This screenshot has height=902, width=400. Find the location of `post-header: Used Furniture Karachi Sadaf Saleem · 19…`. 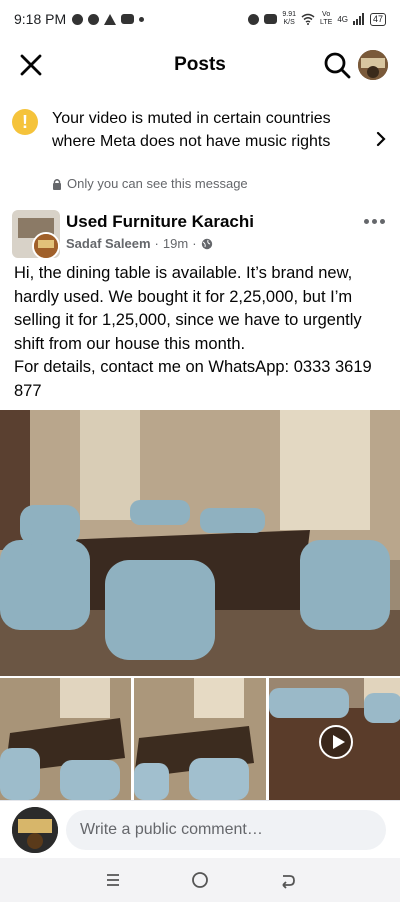

post-header: Used Furniture Karachi Sadaf Saleem · 19… is located at coordinates (200, 235).